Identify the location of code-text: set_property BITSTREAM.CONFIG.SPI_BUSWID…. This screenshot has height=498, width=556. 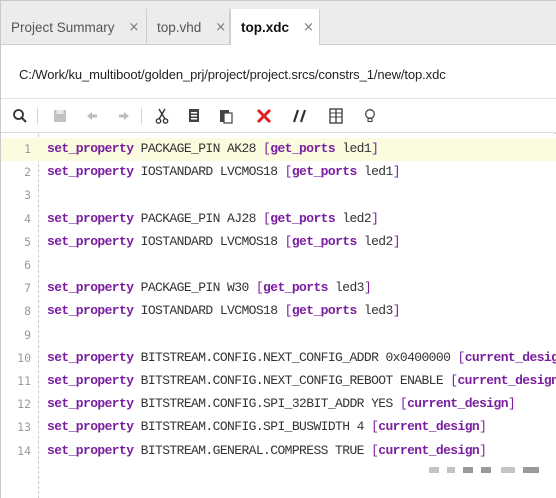
(267, 427).